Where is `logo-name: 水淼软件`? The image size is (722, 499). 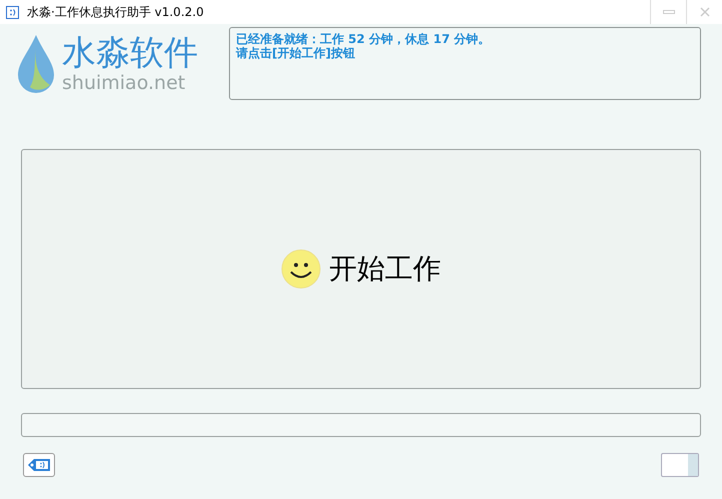 logo-name: 水淼软件 is located at coordinates (130, 53).